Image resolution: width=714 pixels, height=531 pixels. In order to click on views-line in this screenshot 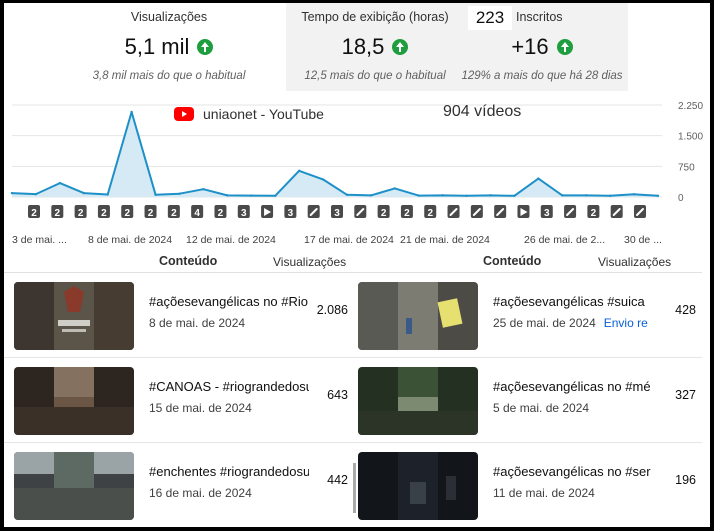, I will do `click(335, 154)`.